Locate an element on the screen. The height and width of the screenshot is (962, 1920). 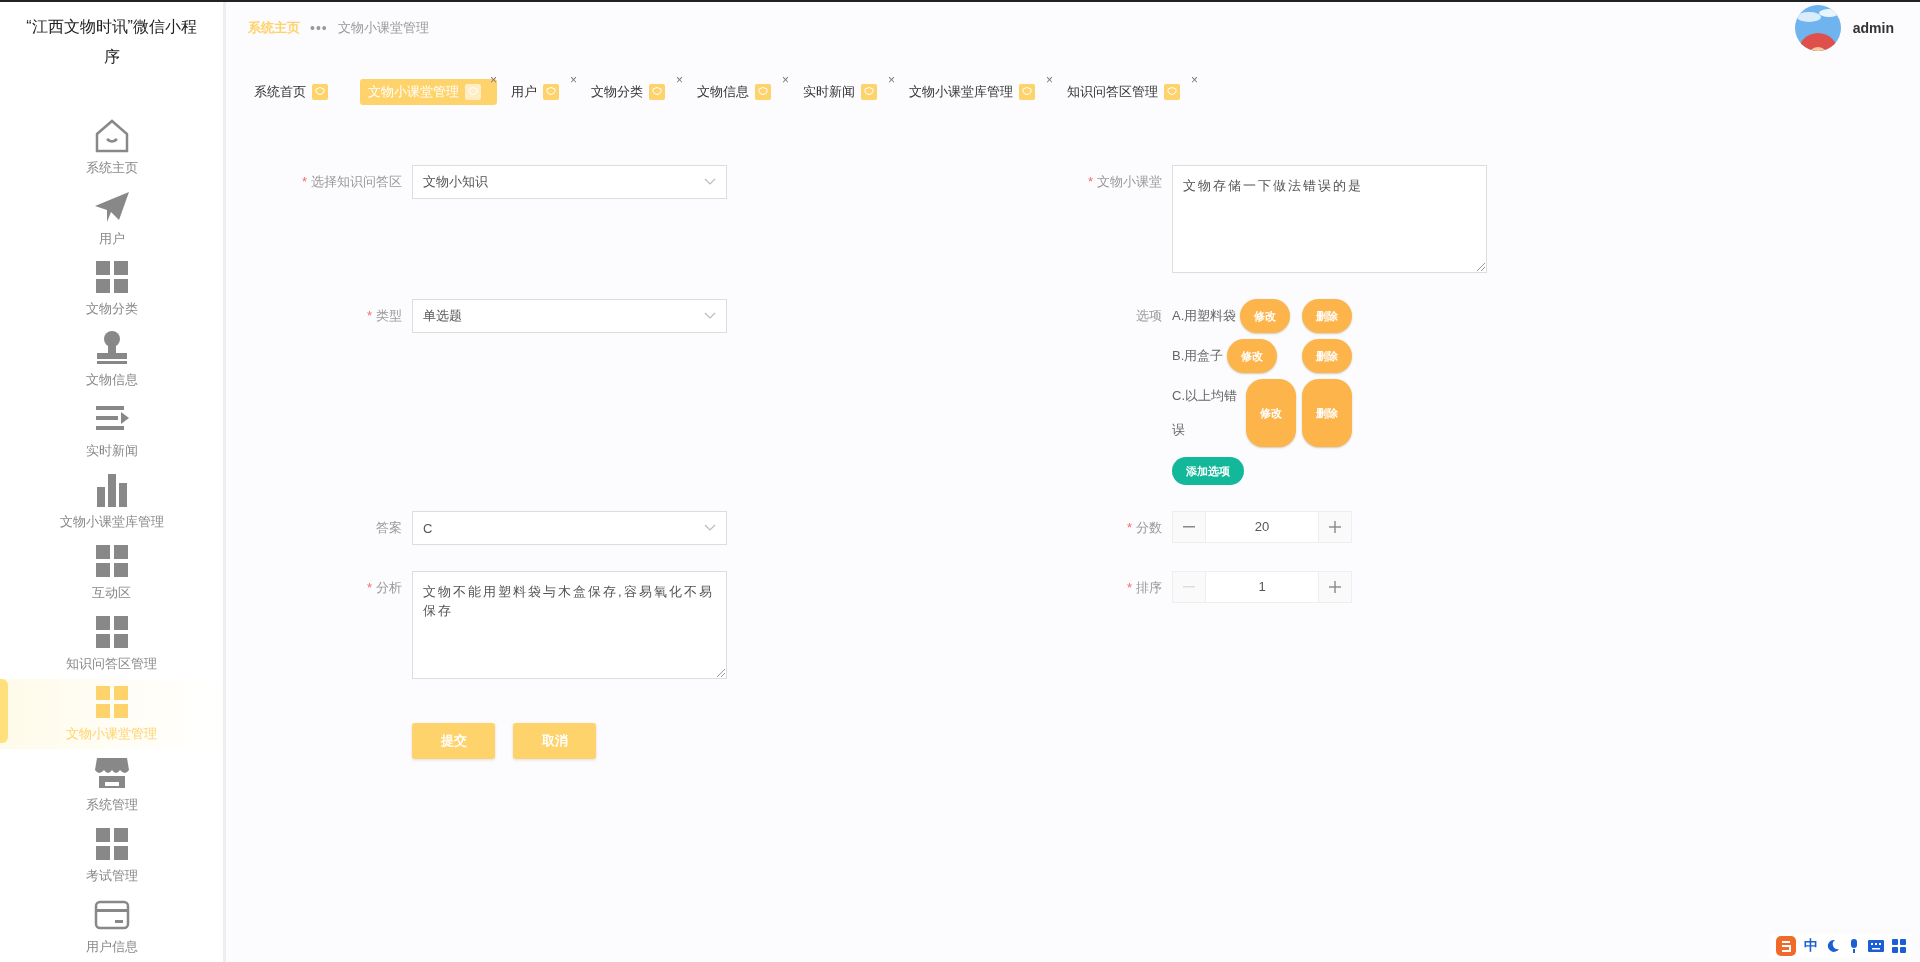
add-option-button: 添加选项 is located at coordinates (1208, 471).